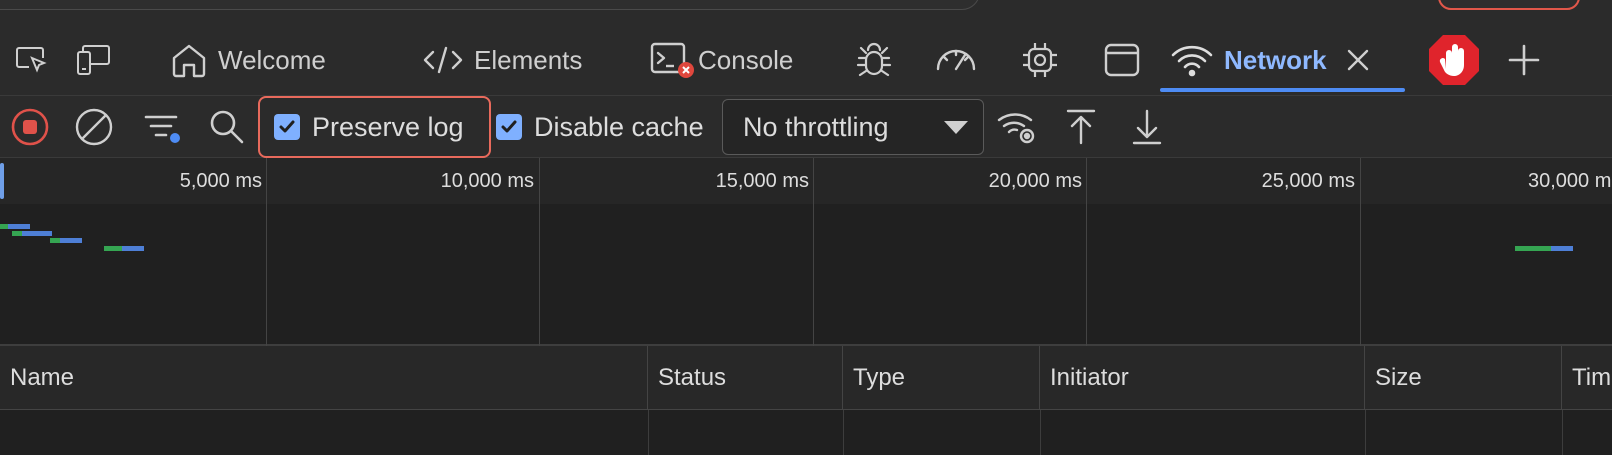 The height and width of the screenshot is (455, 1612). I want to click on column-header-size: Size, so click(1463, 378).